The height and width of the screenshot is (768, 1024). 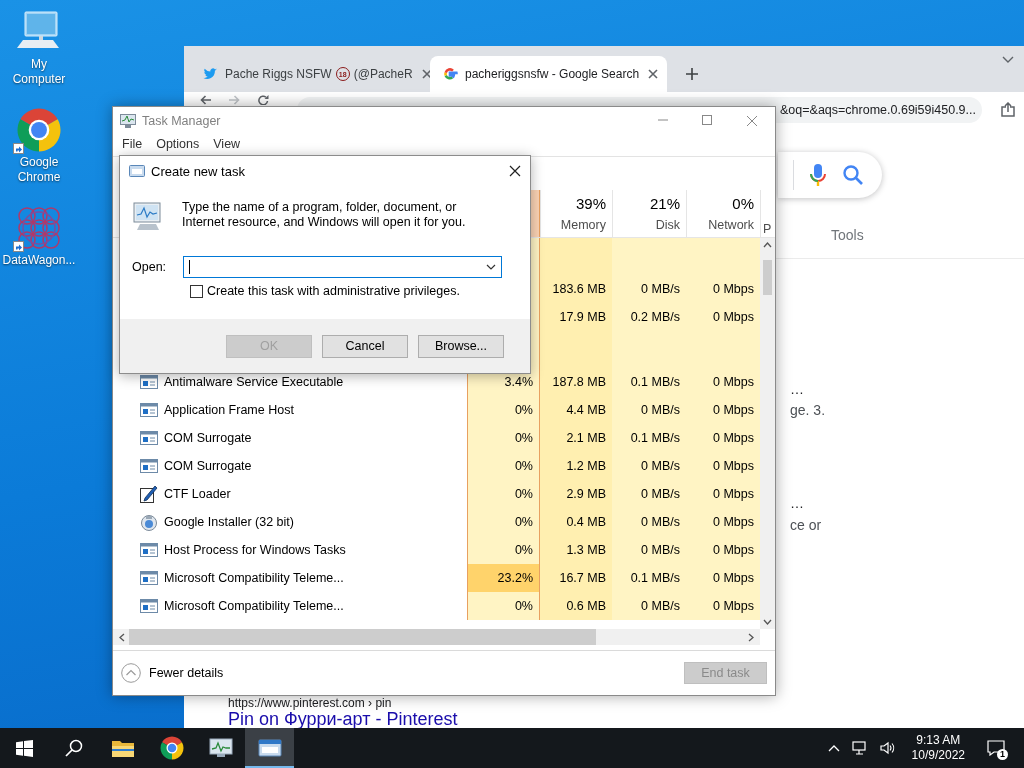 What do you see at coordinates (150, 267) in the screenshot?
I see `field-label: Open:` at bounding box center [150, 267].